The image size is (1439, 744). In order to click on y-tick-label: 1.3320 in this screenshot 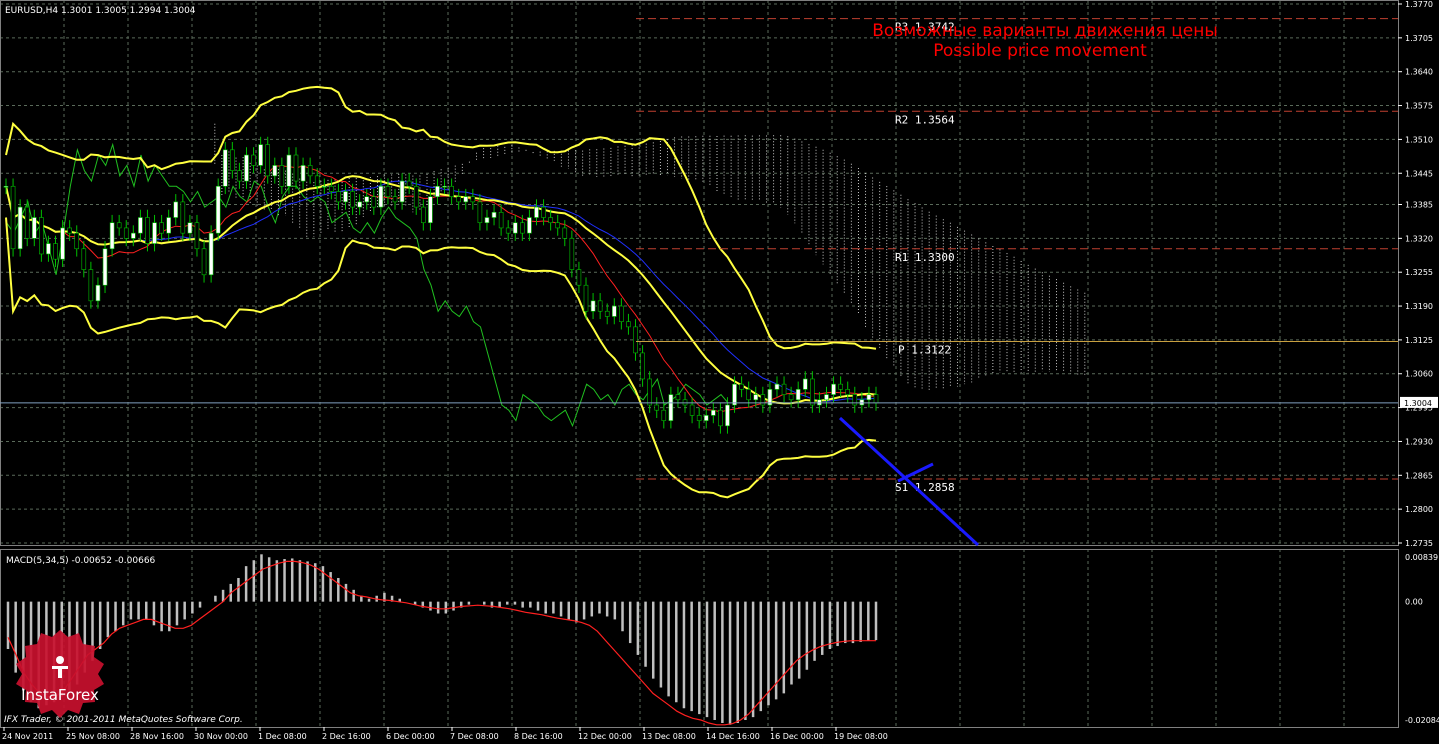, I will do `click(1419, 238)`.